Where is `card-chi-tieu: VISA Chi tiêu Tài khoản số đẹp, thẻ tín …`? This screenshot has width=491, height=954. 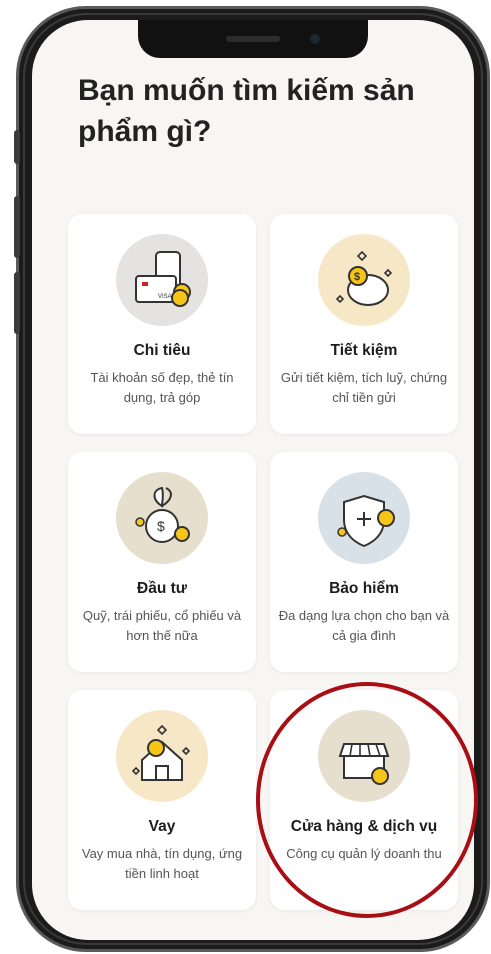
card-chi-tieu: VISA Chi tiêu Tài khoản số đẹp, thẻ tín … is located at coordinates (162, 324).